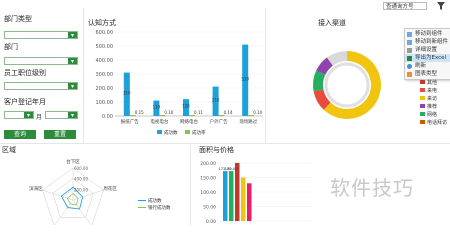 This screenshot has height=240, width=450. What do you see at coordinates (432, 83) in the screenshot?
I see `legend-label: 其他` at bounding box center [432, 83].